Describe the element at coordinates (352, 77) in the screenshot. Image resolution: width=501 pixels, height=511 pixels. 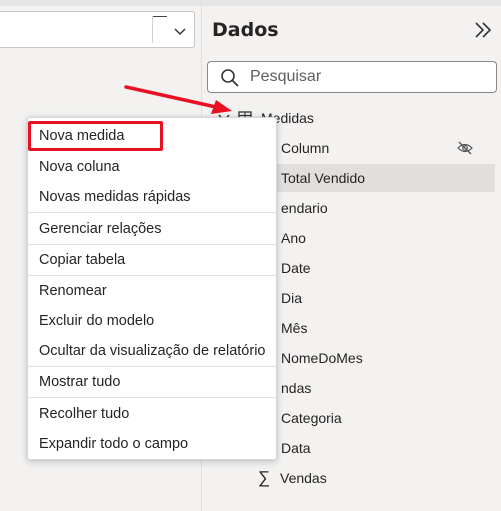
I see `search-input: Pesquisar` at that location.